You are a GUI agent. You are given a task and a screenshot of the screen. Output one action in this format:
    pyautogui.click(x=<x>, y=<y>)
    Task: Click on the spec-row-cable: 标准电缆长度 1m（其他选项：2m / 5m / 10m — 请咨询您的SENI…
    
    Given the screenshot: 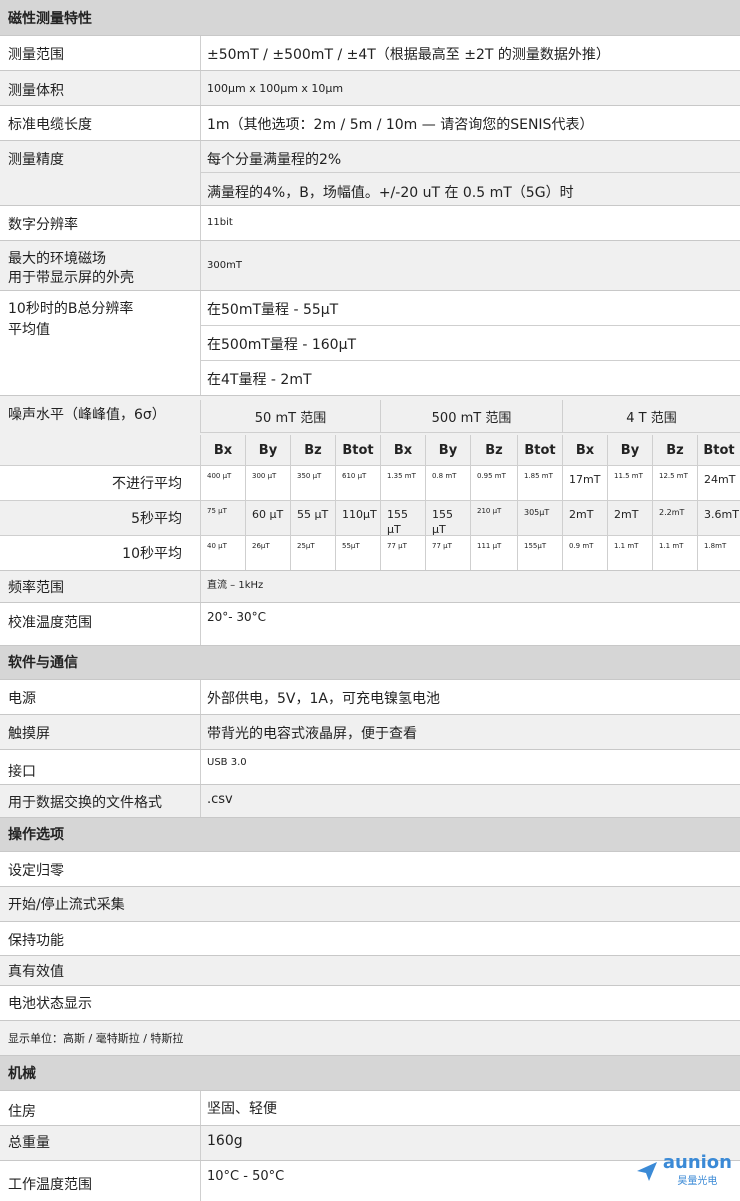 What is the action you would take?
    pyautogui.click(x=370, y=122)
    